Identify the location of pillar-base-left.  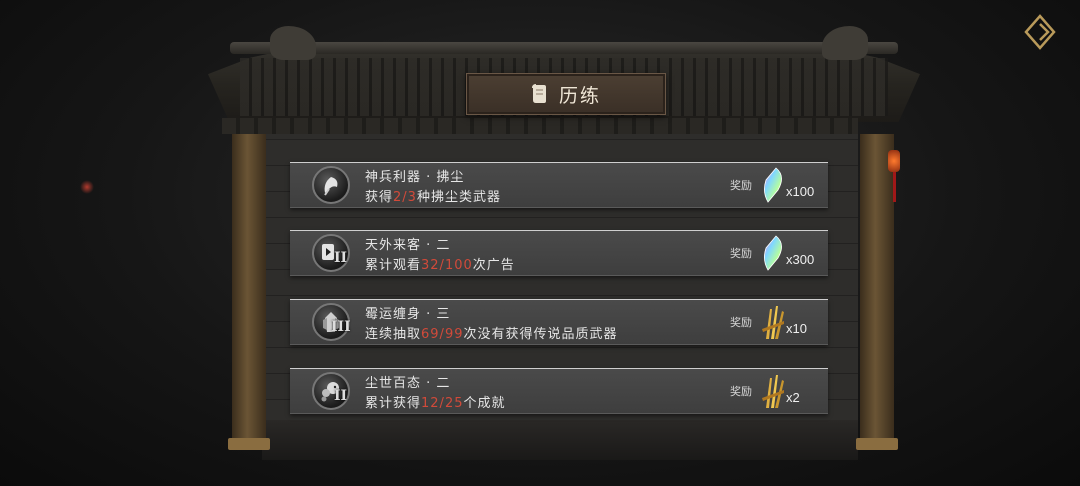
(249, 444).